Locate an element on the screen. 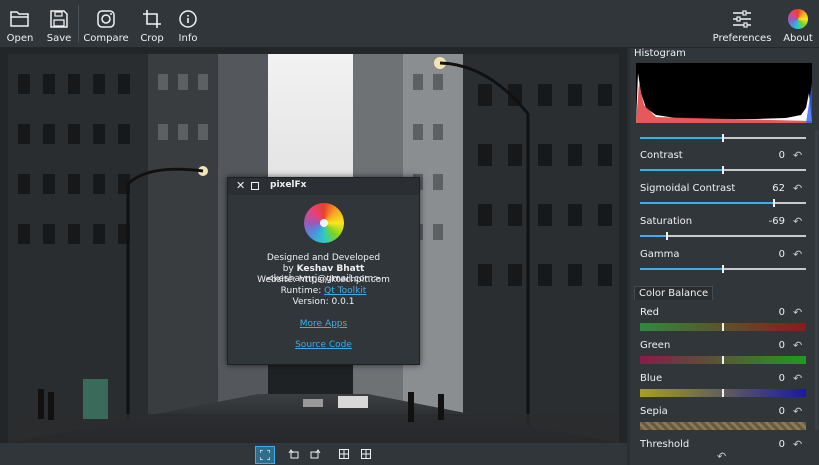  crop-label: Crop is located at coordinates (152, 38).